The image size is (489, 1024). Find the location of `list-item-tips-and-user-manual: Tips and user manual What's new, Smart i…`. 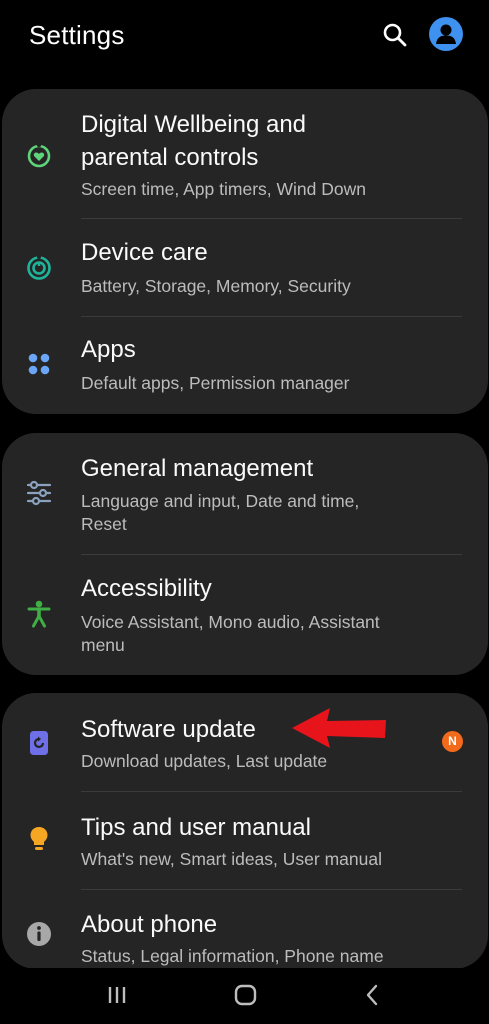

list-item-tips-and-user-manual: Tips and user manual What's new, Smart i… is located at coordinates (245, 840).